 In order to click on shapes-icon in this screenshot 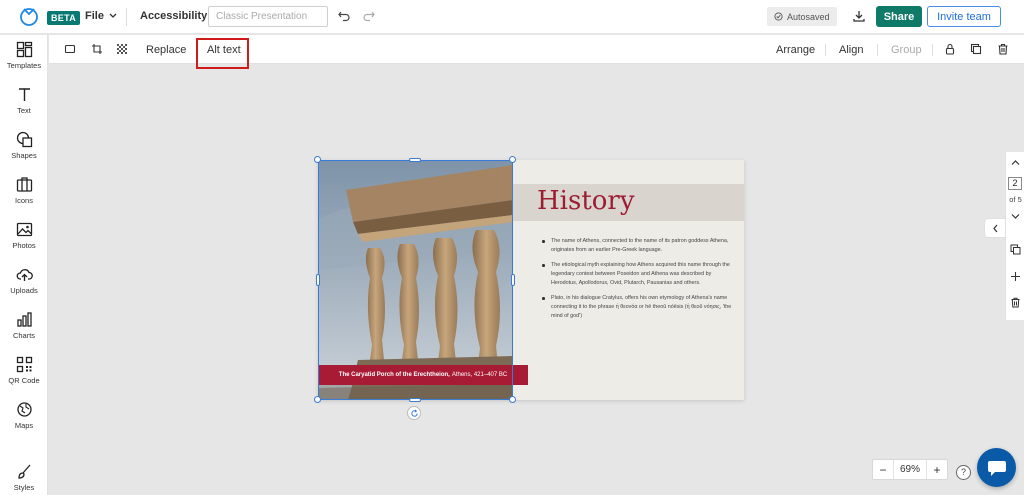, I will do `click(24, 139)`.